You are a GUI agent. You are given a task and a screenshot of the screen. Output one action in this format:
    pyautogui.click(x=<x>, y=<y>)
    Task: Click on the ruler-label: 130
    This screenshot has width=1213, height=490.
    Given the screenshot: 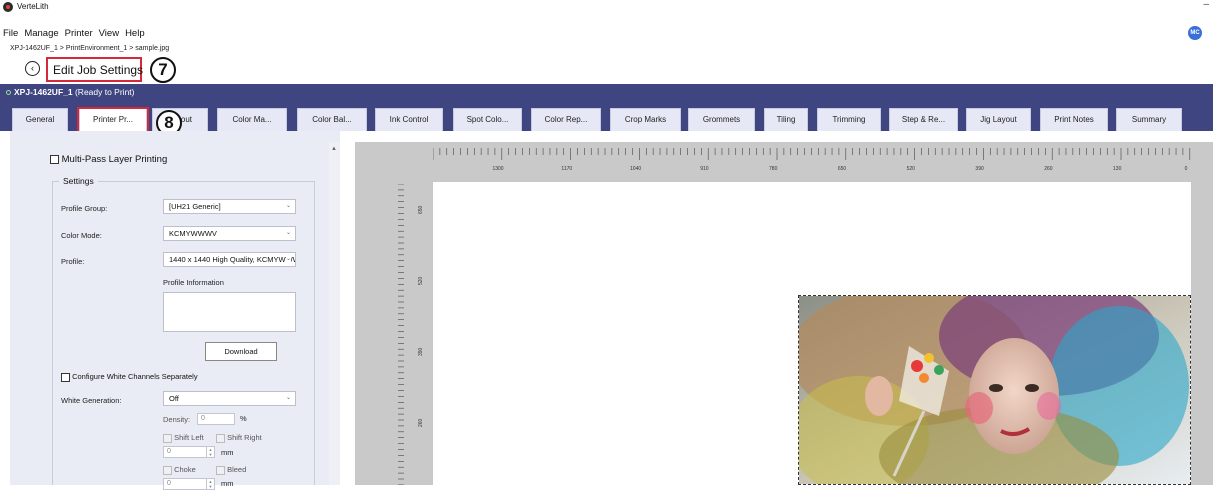 What is the action you would take?
    pyautogui.click(x=1117, y=169)
    